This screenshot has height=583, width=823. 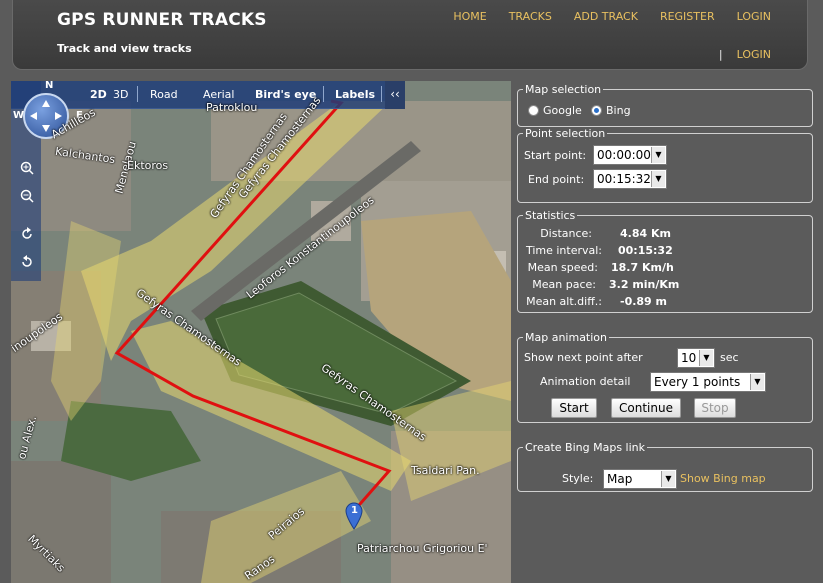 What do you see at coordinates (555, 155) in the screenshot?
I see `start-point-label: Start point:` at bounding box center [555, 155].